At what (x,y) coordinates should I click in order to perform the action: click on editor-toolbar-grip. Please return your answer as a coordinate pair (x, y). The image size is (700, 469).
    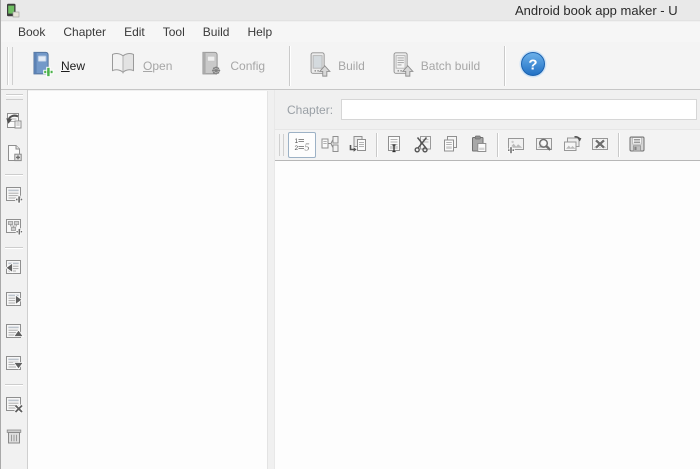
    Looking at the image, I should click on (281, 145).